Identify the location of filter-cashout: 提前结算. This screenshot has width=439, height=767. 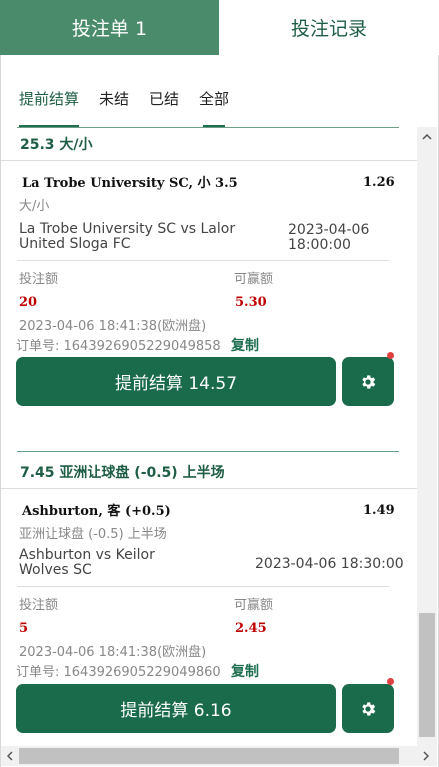
(49, 107).